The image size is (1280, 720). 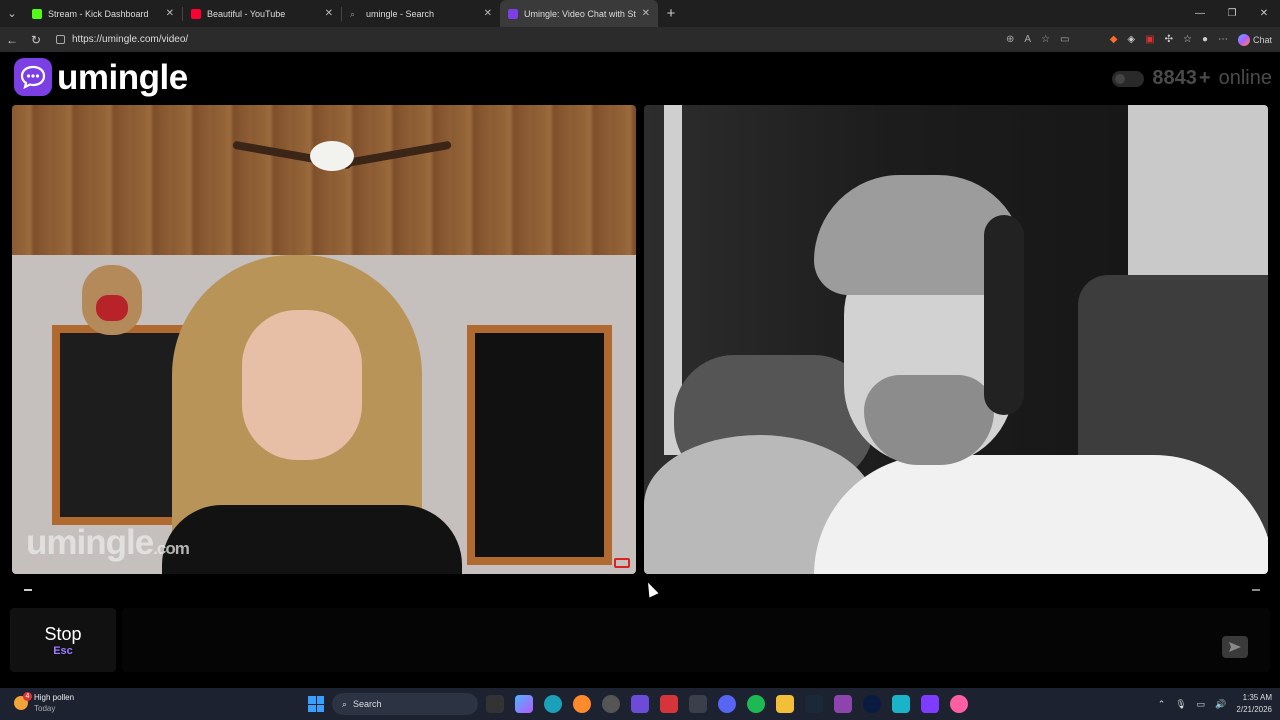 I want to click on taskbar-clock: 1:35 AM 2/21/2026, so click(x=1254, y=704).